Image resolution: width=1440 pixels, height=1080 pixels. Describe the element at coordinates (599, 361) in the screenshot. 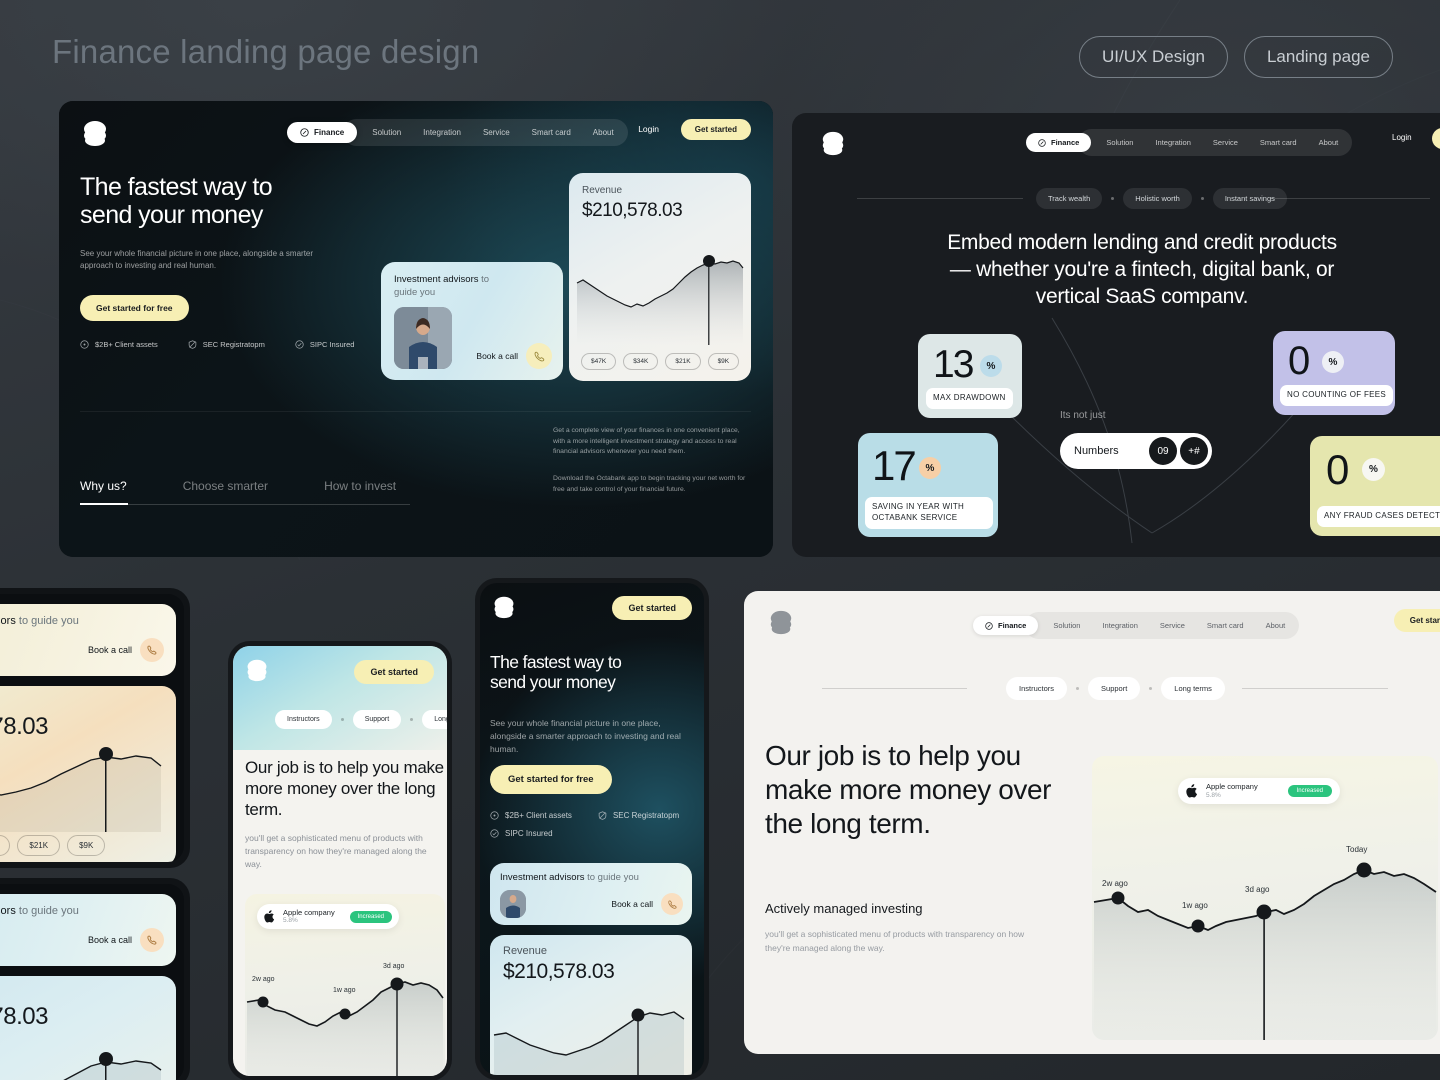

I see `revenue-chip: $47K` at that location.